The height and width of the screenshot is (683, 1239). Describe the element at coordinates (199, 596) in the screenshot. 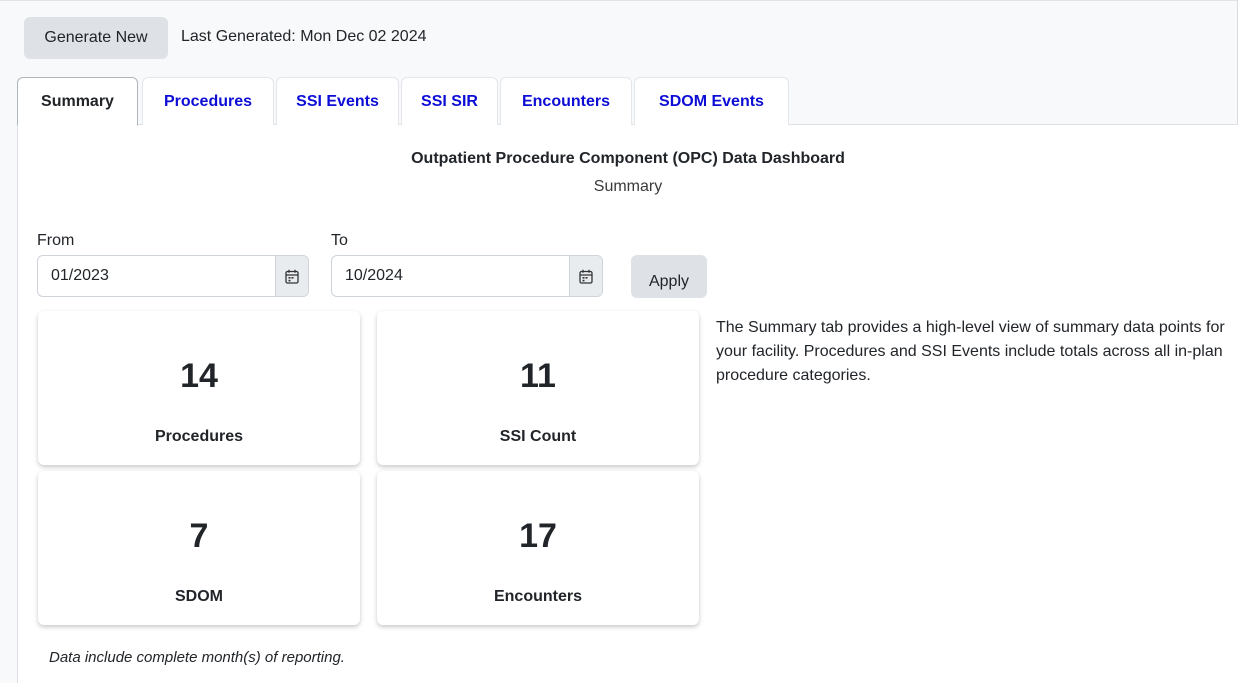

I see `sdom-caption: SDOM` at that location.